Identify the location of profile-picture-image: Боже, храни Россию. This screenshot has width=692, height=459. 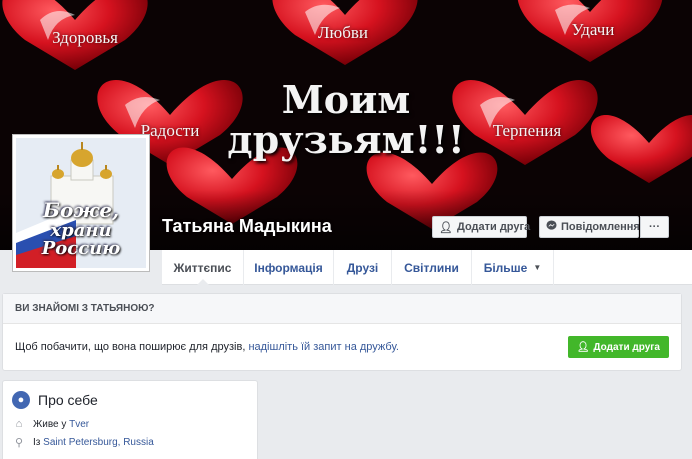
(81, 203).